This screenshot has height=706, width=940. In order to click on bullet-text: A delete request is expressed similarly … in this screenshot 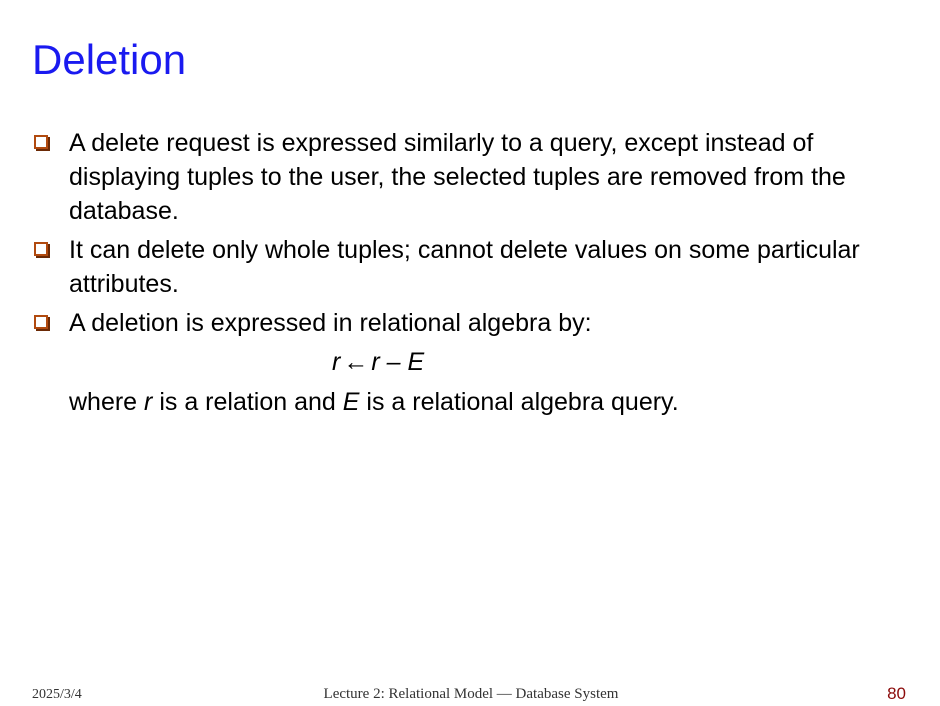, I will do `click(457, 177)`.